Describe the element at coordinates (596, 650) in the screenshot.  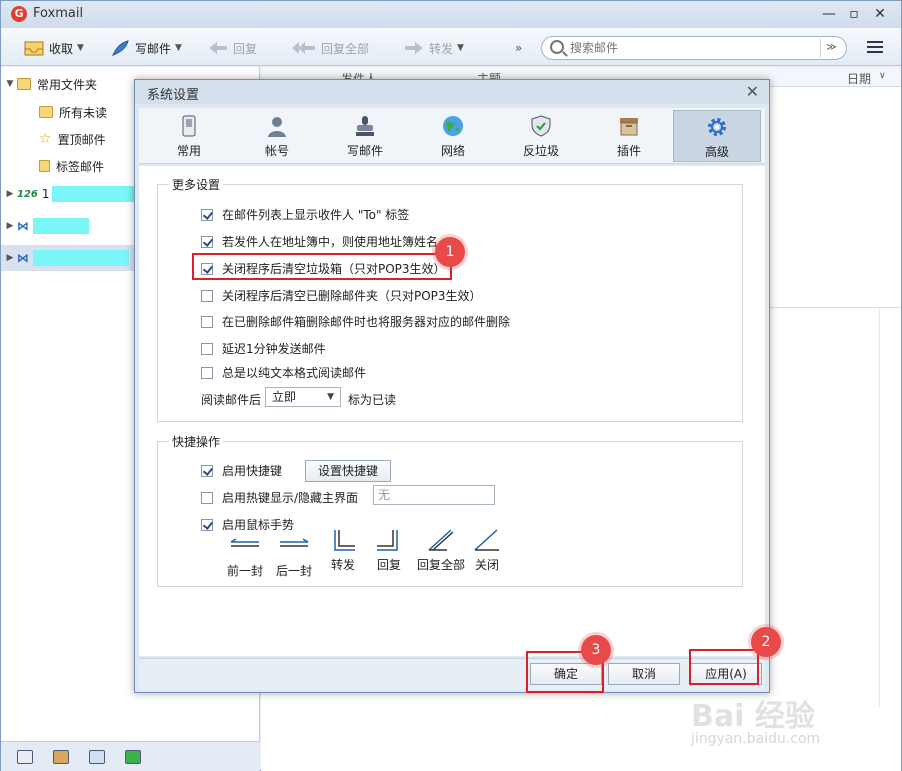
I see `step-badge-3: 3` at that location.